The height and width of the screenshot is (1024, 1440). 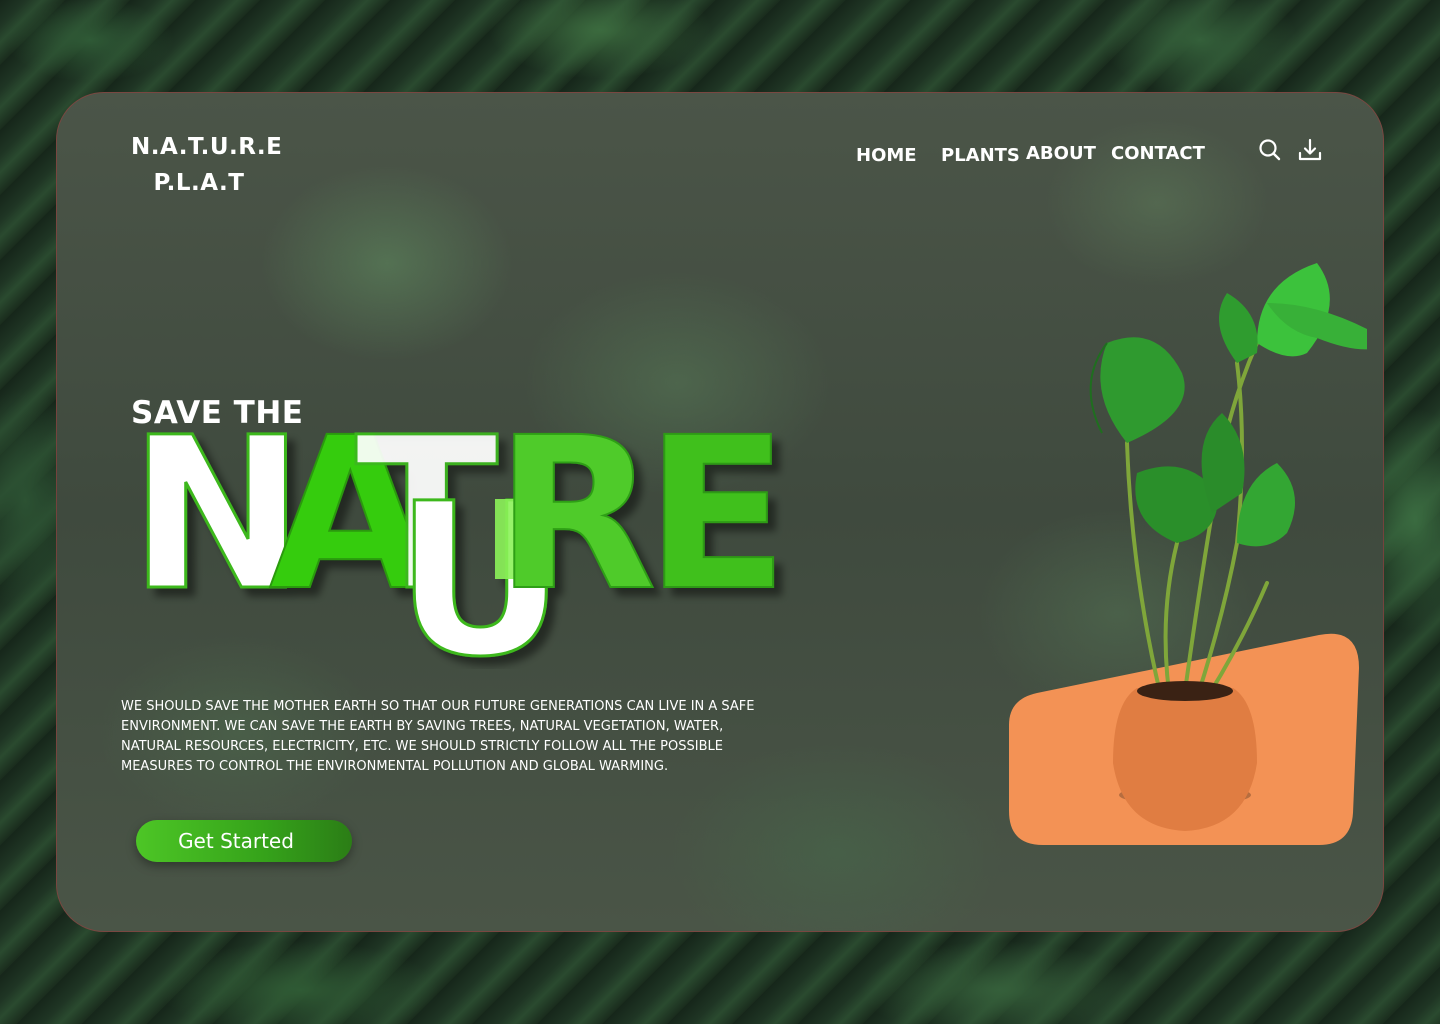 I want to click on get-started-button: Get Started, so click(x=244, y=841).